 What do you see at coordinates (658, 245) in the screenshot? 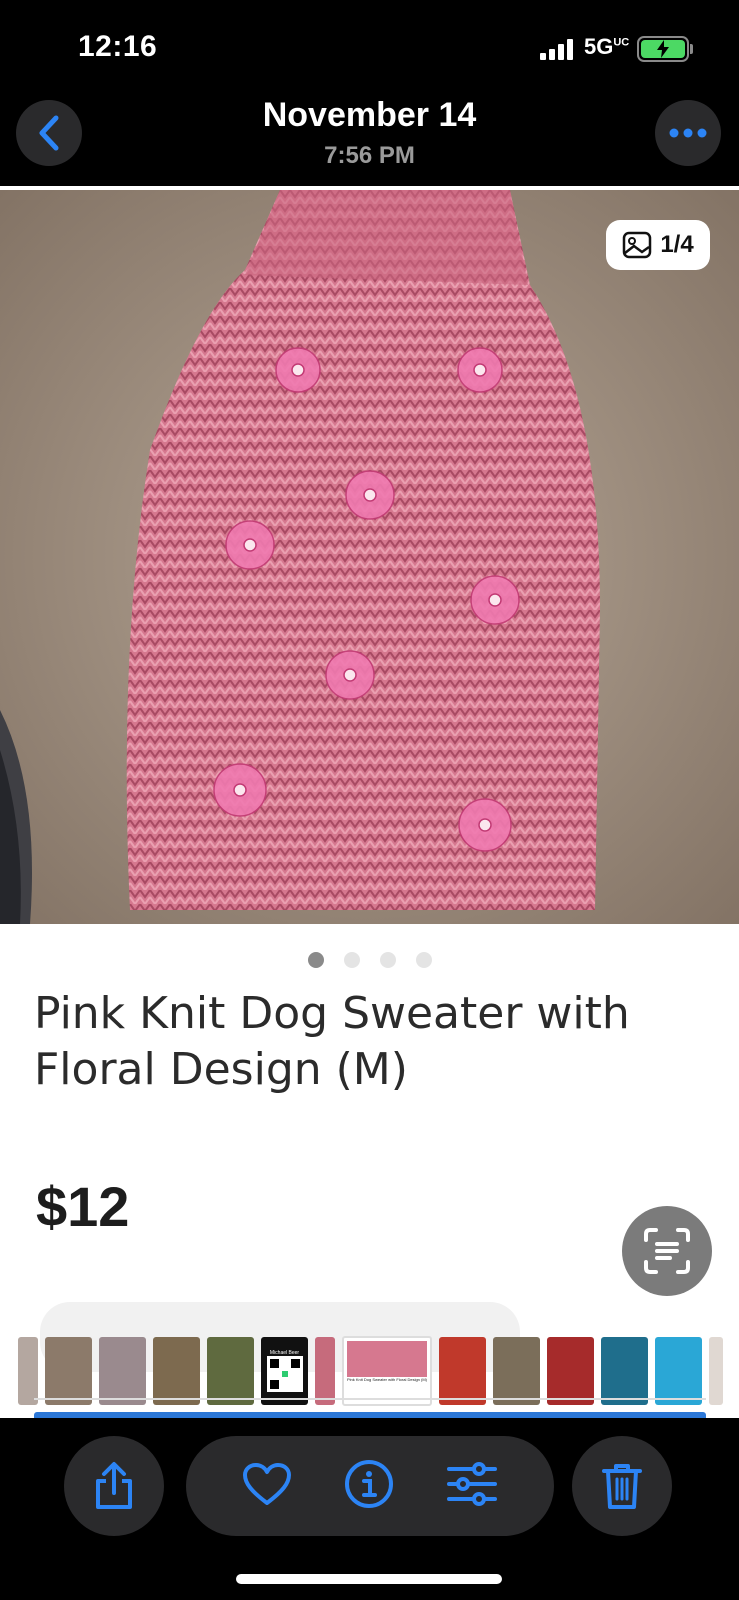
I see `photo-counter: 1/4` at bounding box center [658, 245].